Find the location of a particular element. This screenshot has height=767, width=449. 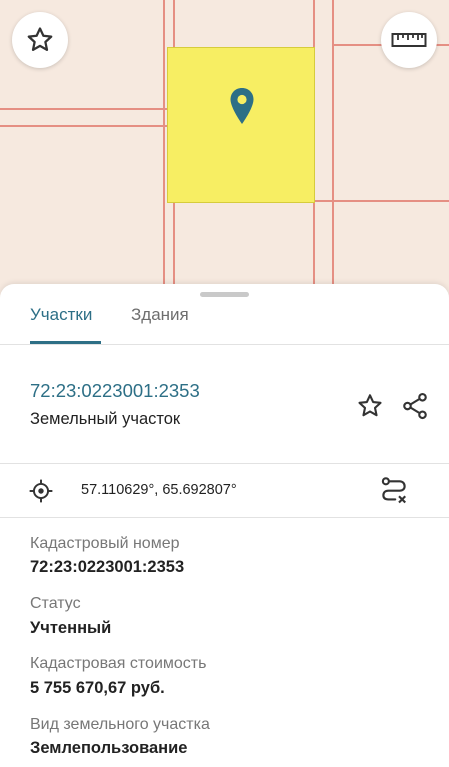

parcel-type-label: Земельный участок is located at coordinates (105, 419).